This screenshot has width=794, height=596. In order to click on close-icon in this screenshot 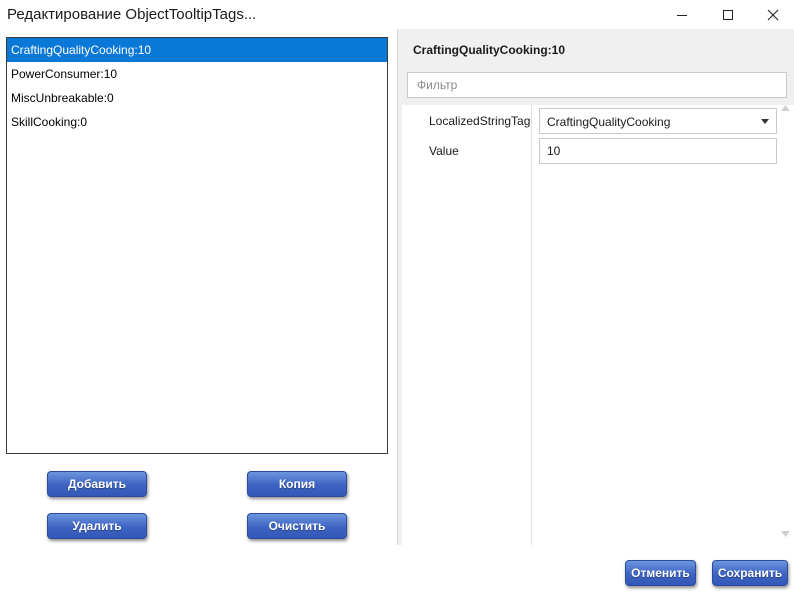, I will do `click(773, 15)`.